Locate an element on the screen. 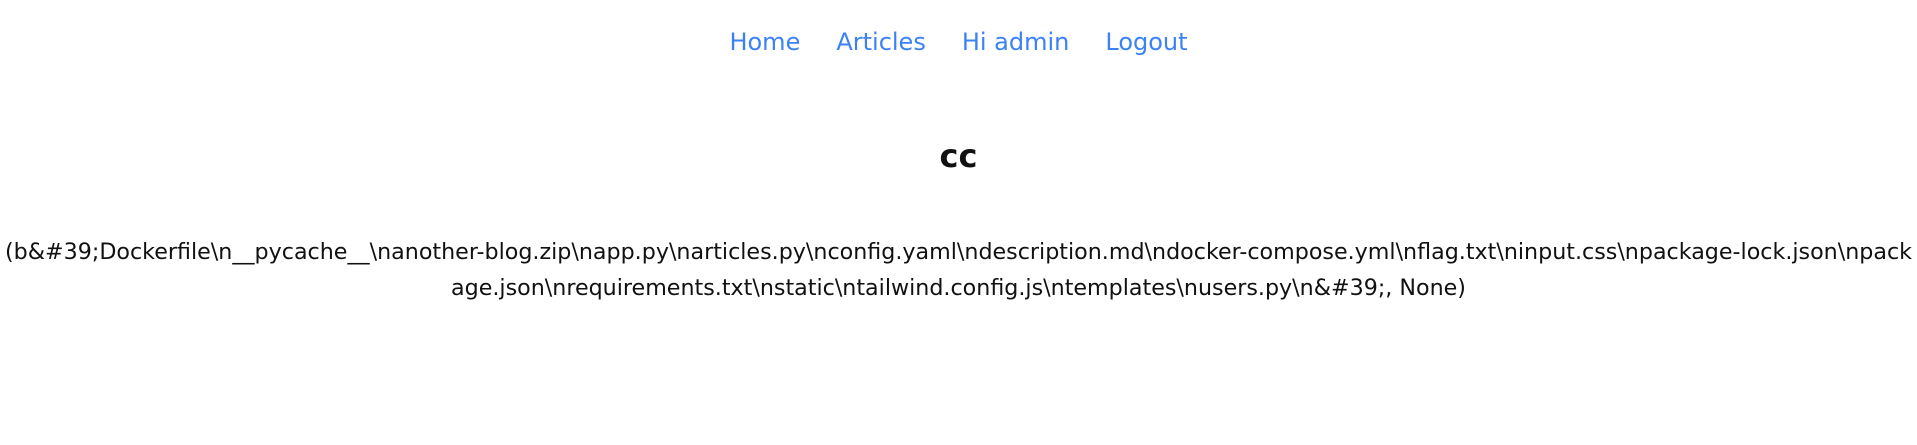 Image resolution: width=1917 pixels, height=445 pixels. article-title: cc is located at coordinates (958, 156).